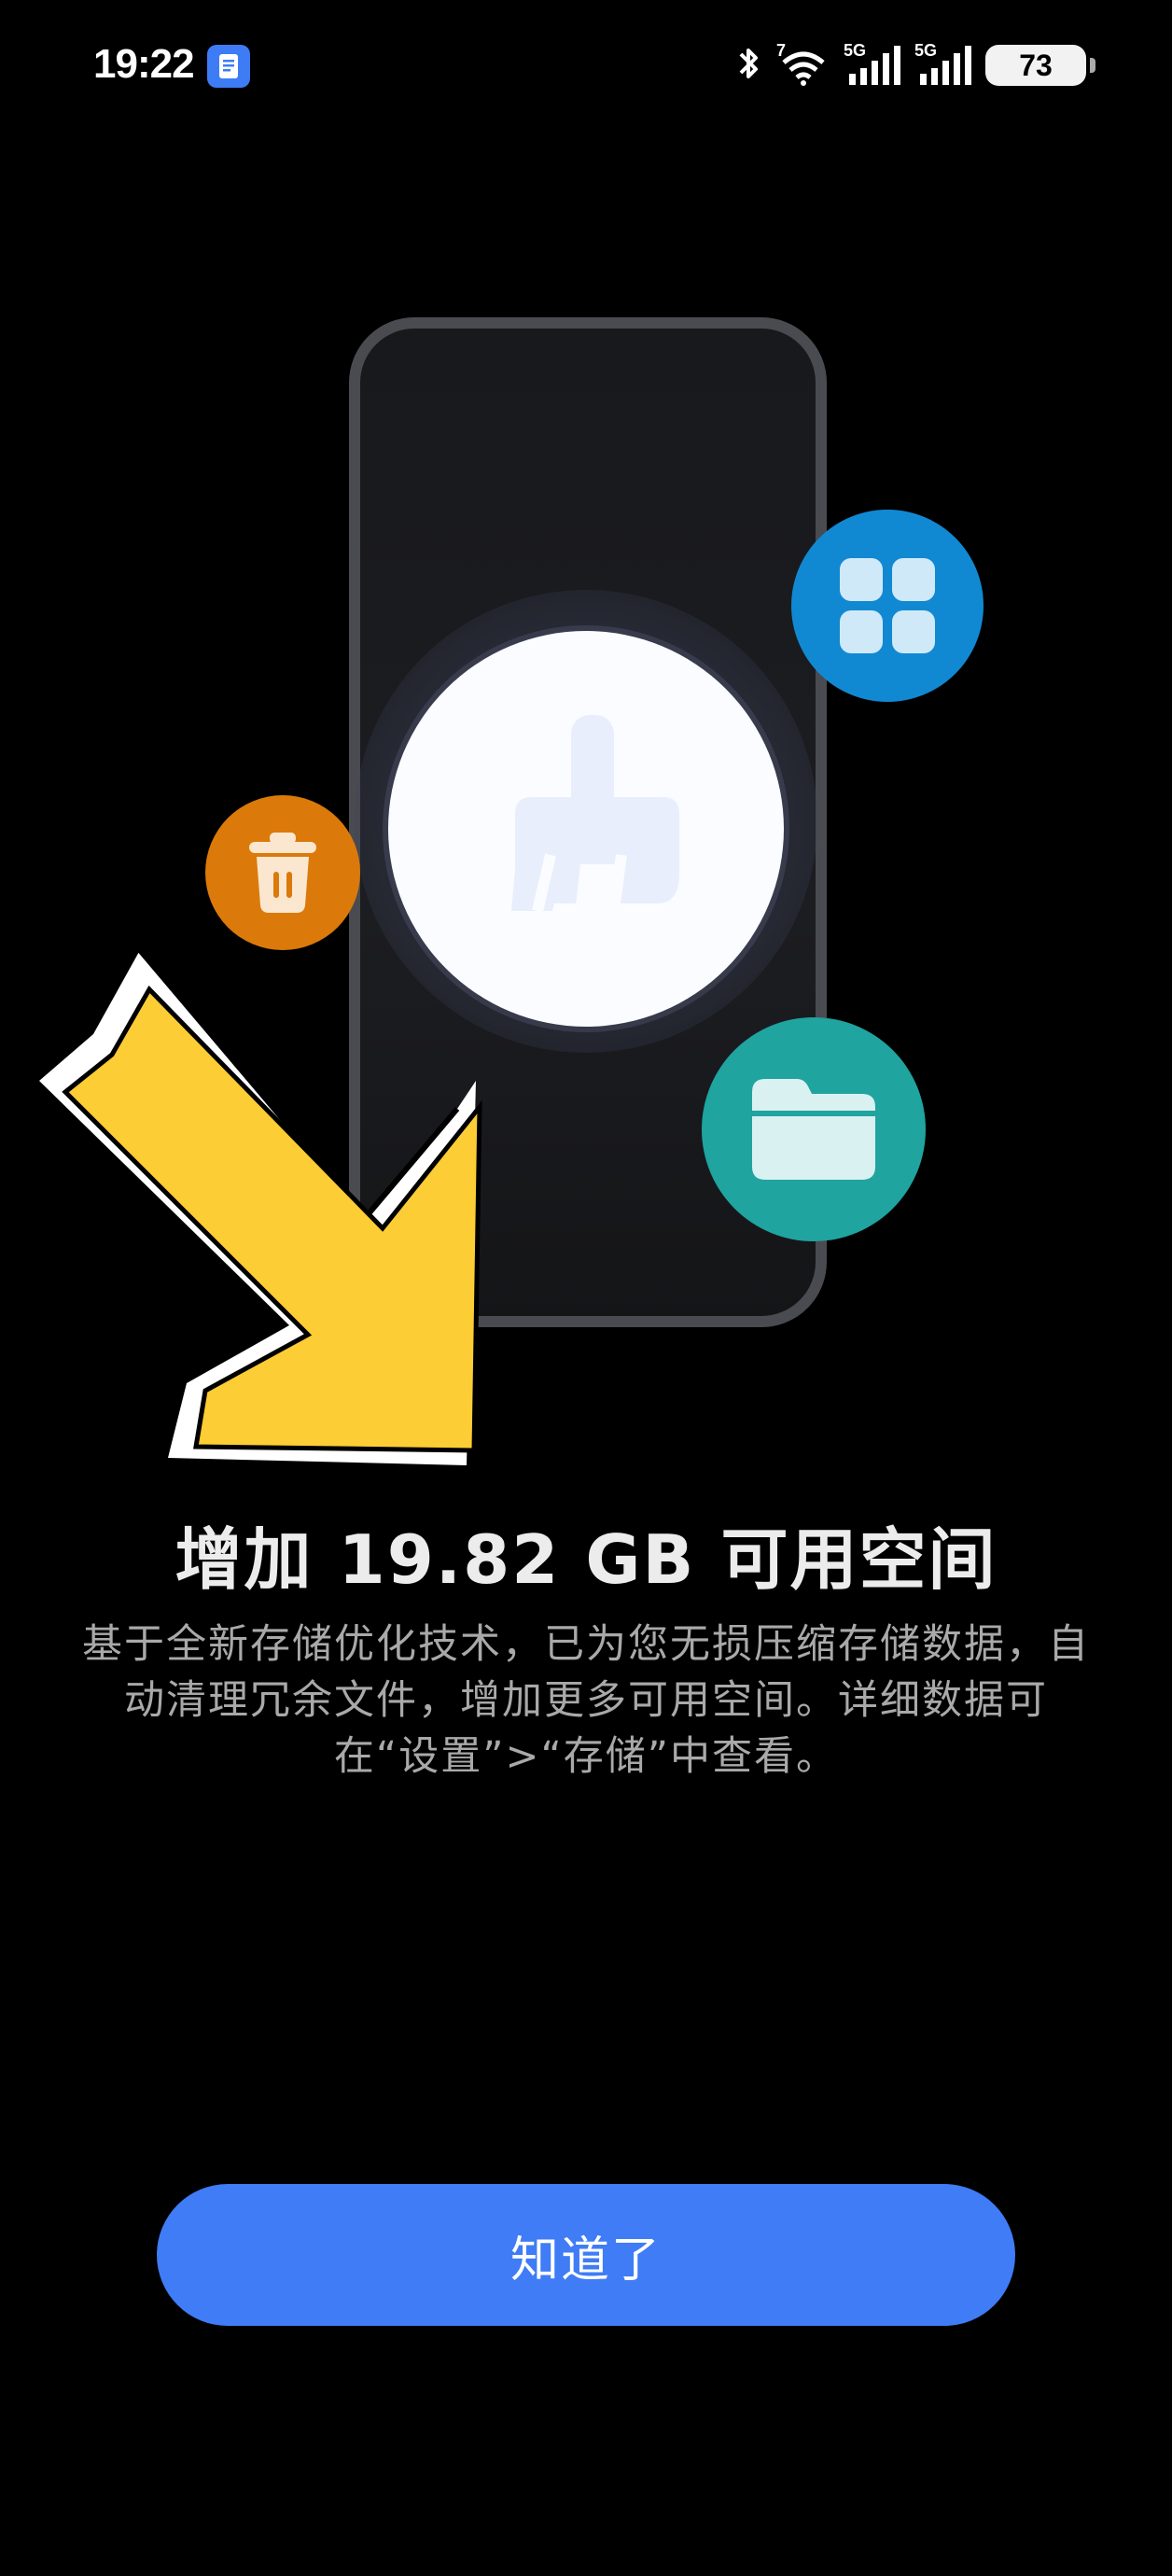  I want to click on trash-icon, so click(282, 873).